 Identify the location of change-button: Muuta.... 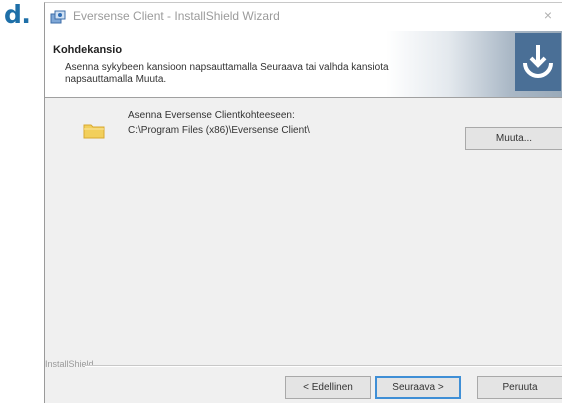
(513, 138).